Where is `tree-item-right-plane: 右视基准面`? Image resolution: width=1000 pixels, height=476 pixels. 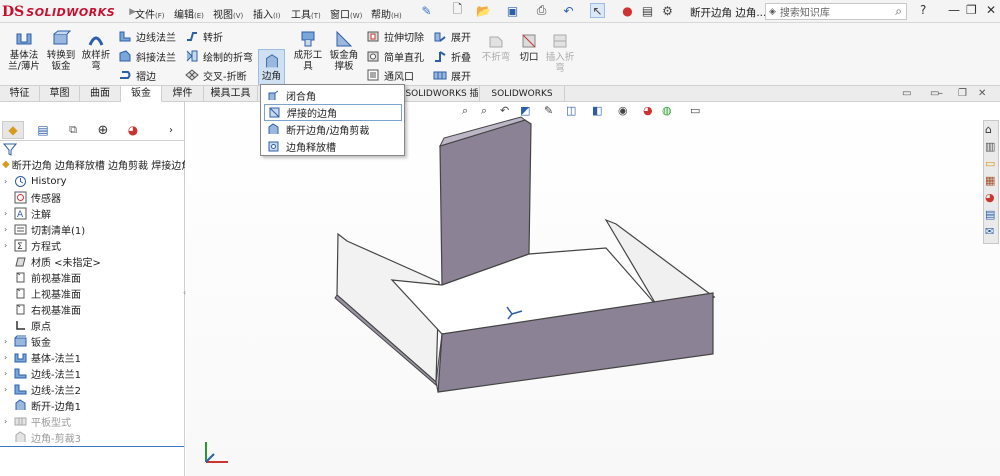
tree-item-right-plane: 右视基准面 is located at coordinates (42, 309).